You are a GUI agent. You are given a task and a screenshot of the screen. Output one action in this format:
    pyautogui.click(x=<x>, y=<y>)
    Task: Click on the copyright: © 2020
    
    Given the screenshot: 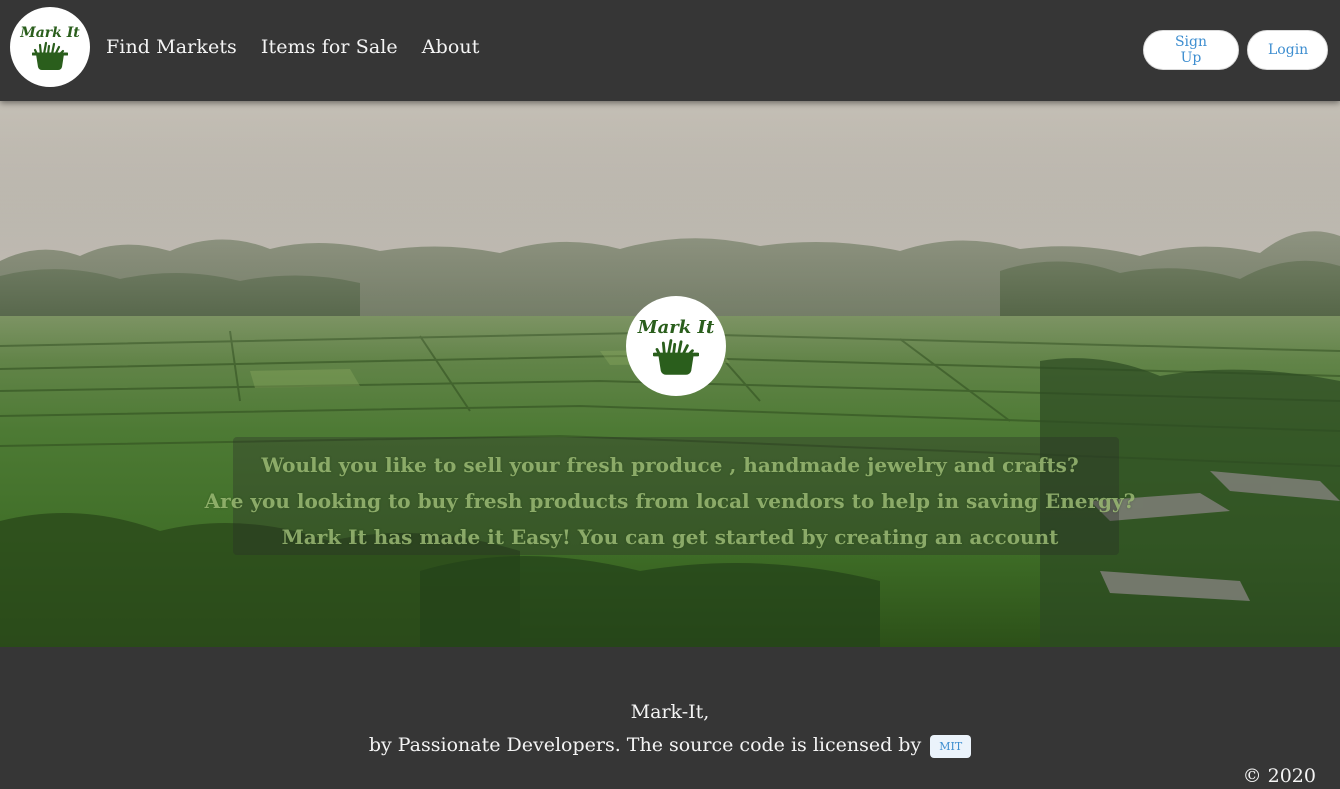 What is the action you would take?
    pyautogui.click(x=1279, y=776)
    